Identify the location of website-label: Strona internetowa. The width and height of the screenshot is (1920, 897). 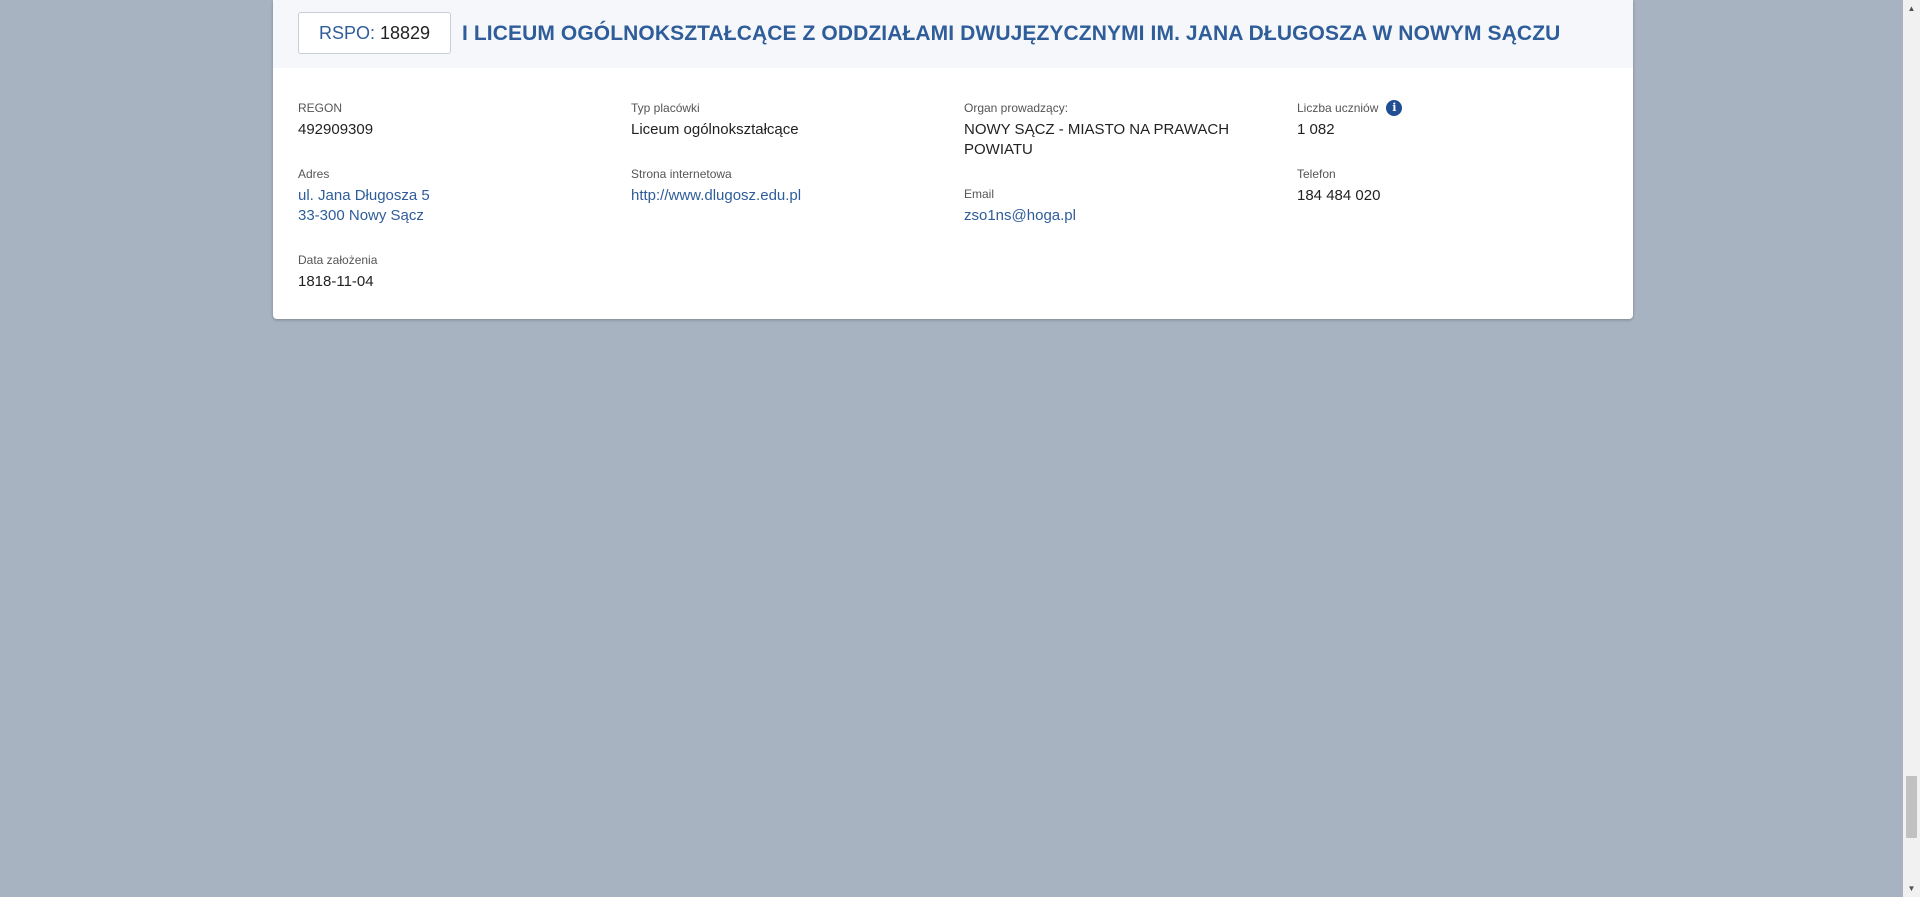
(681, 174).